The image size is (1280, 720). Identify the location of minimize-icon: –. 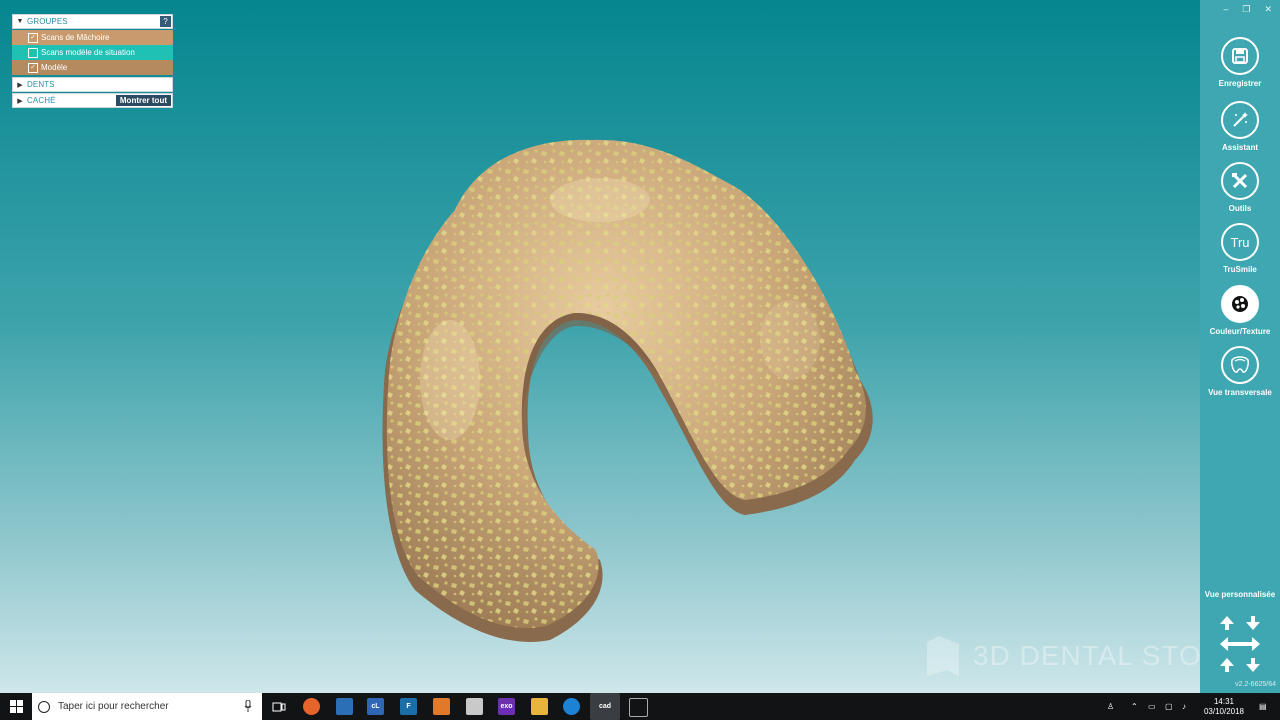
(1225, 9).